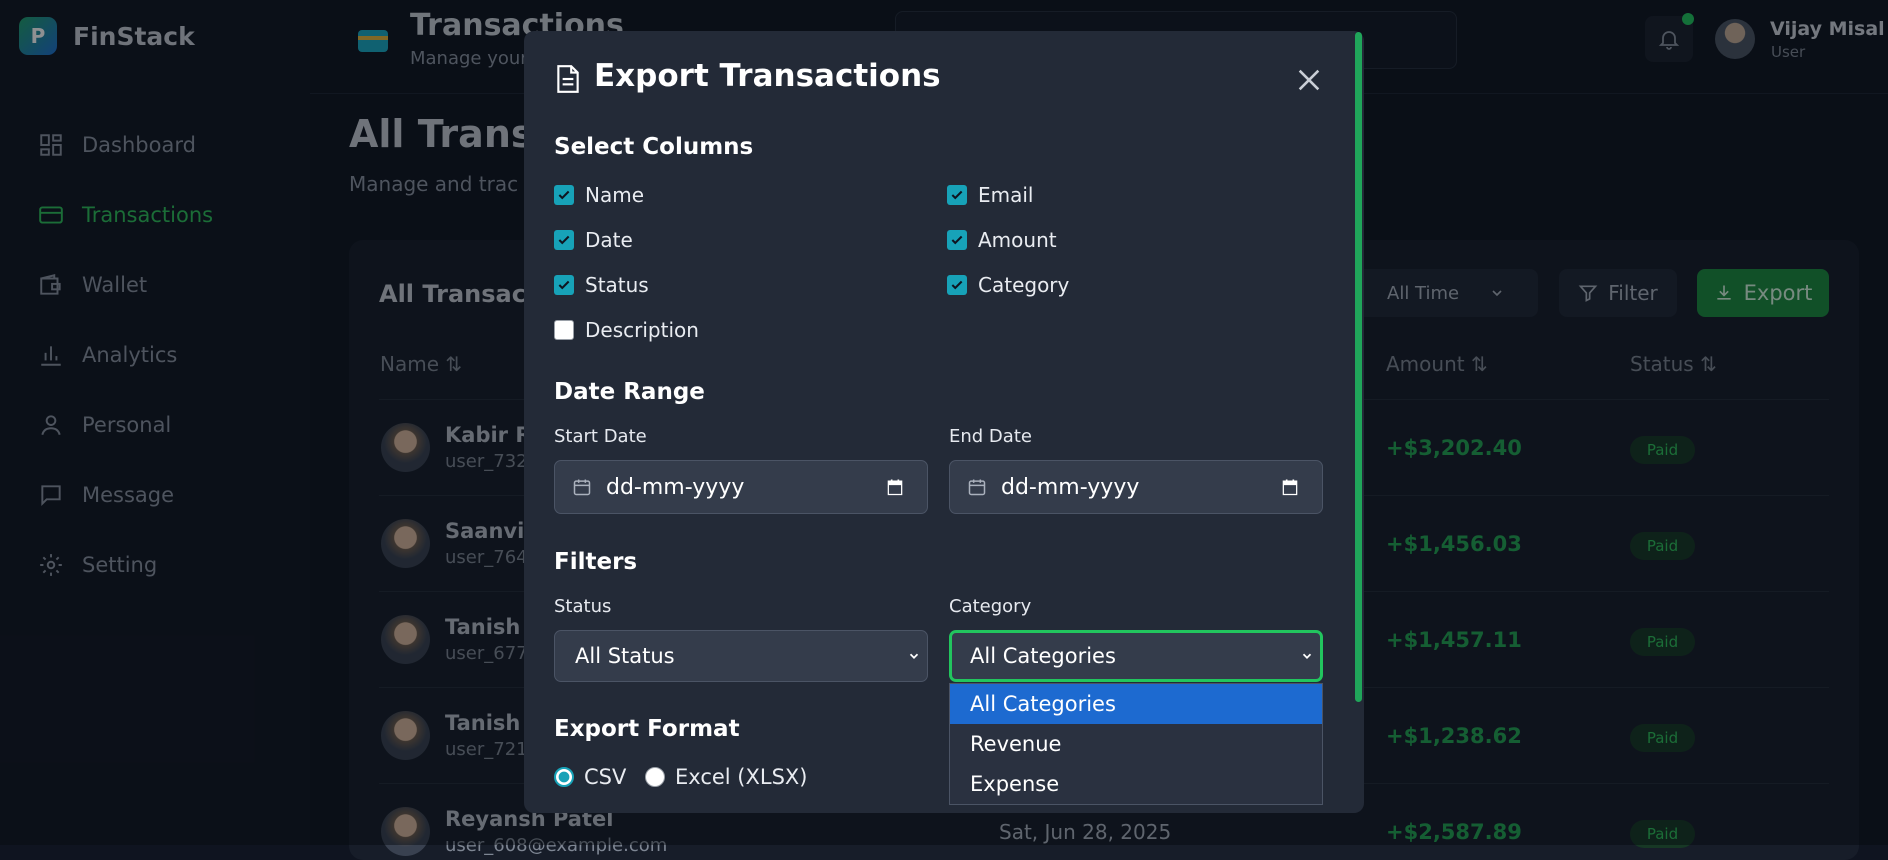 Image resolution: width=1888 pixels, height=860 pixels. What do you see at coordinates (647, 729) in the screenshot?
I see `export-format-title: Export Format` at bounding box center [647, 729].